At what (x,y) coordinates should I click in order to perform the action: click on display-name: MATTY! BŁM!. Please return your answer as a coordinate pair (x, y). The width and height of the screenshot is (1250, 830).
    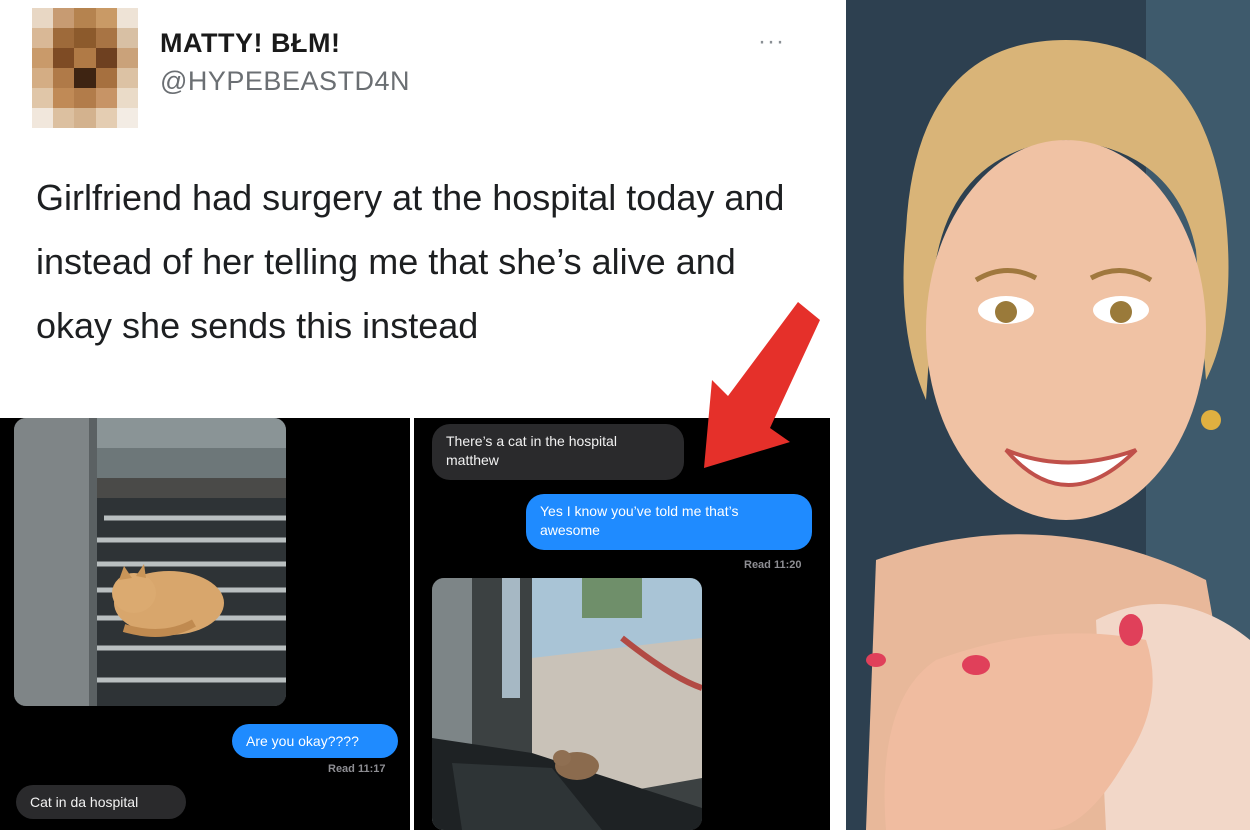
    Looking at the image, I should click on (250, 43).